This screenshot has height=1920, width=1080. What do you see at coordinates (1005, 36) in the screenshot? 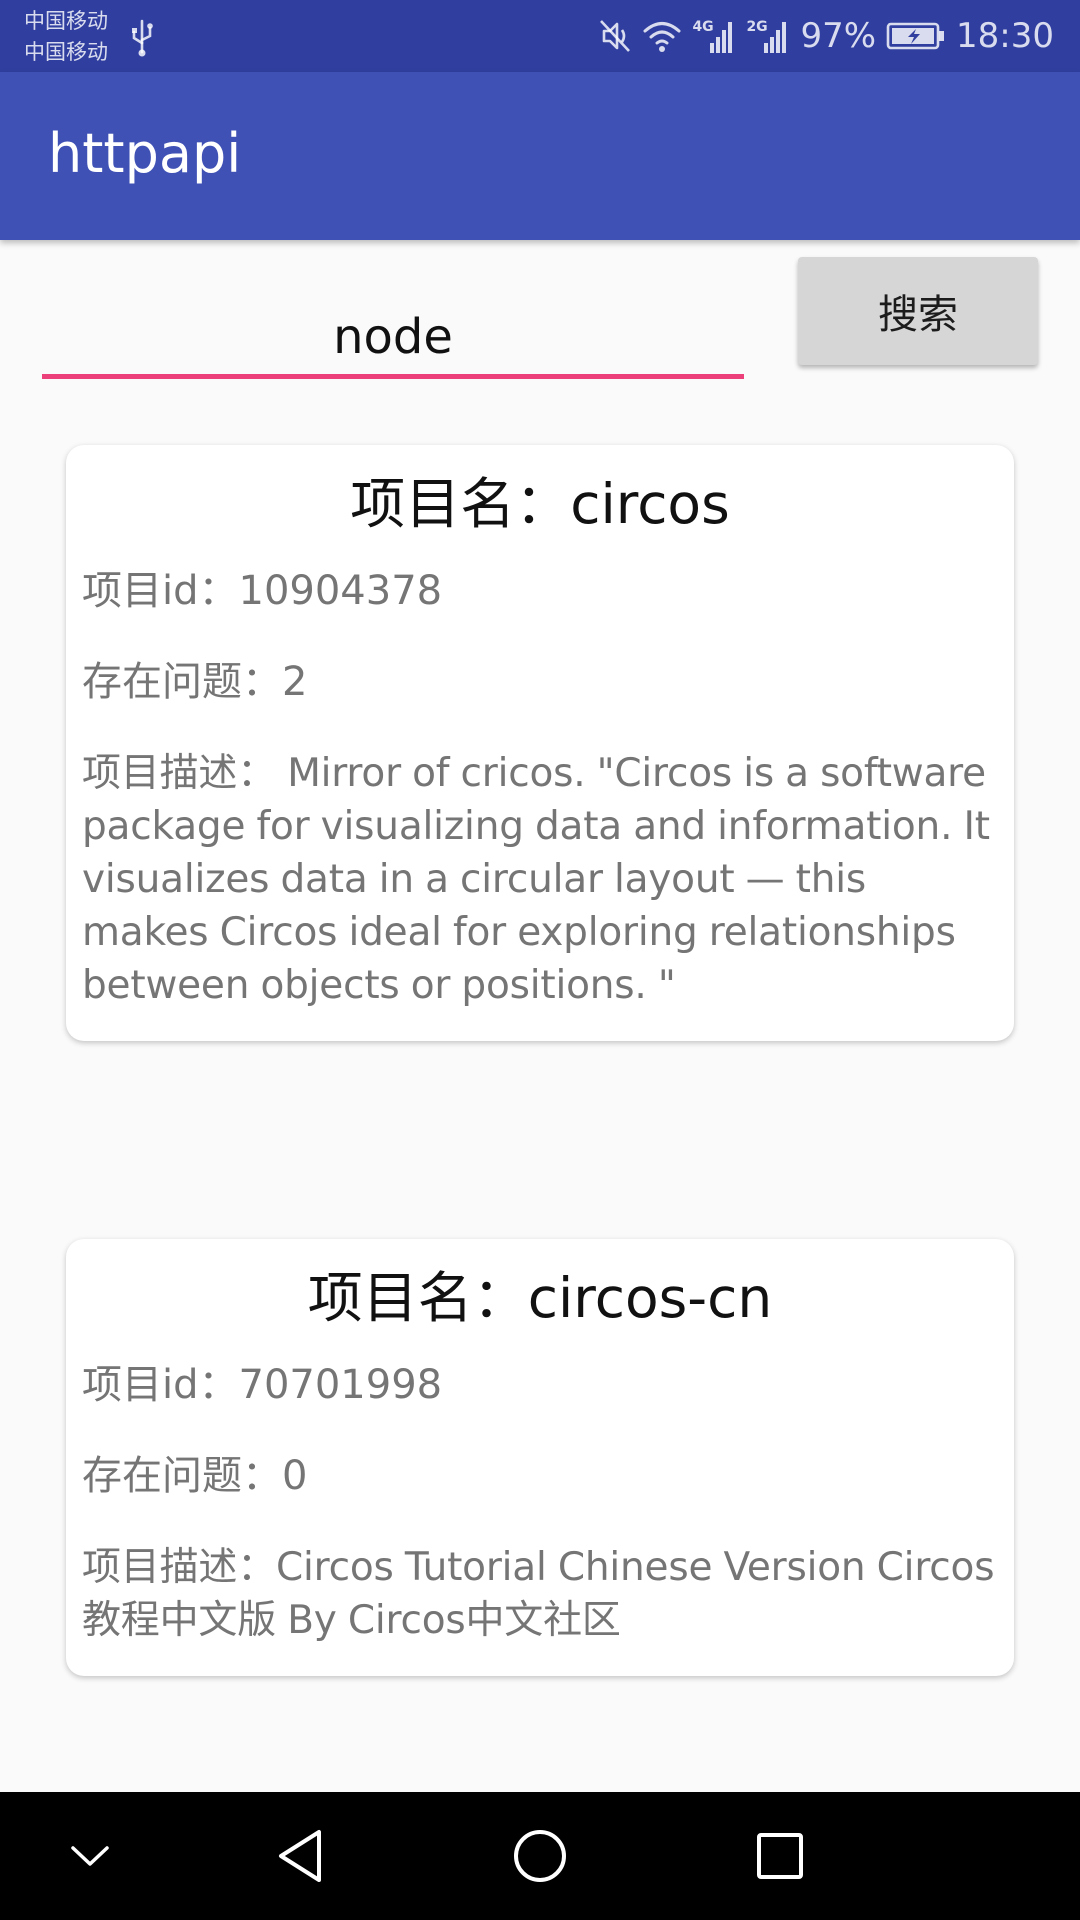
I see `clock: 18:30` at bounding box center [1005, 36].